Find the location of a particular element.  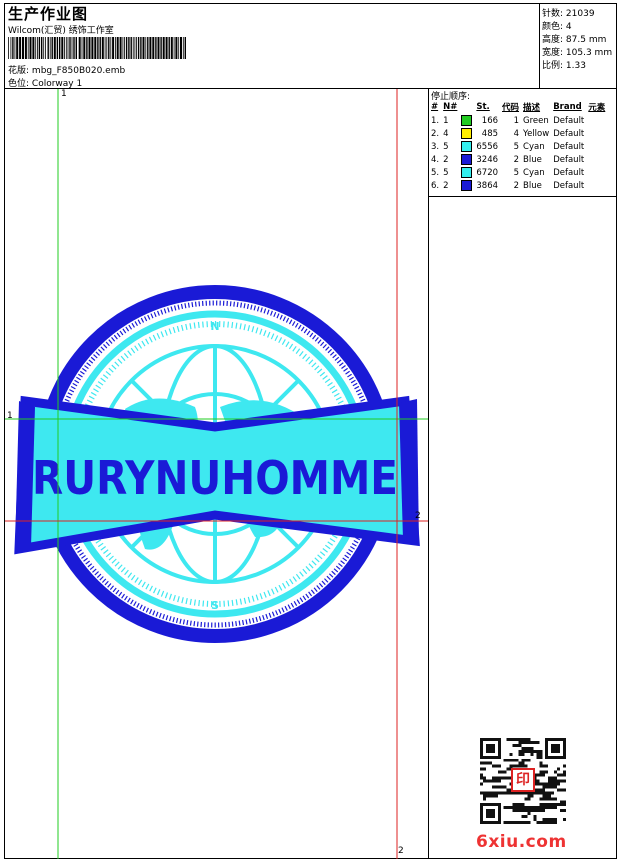

guide-v1-label: 1 is located at coordinates (64, 94).